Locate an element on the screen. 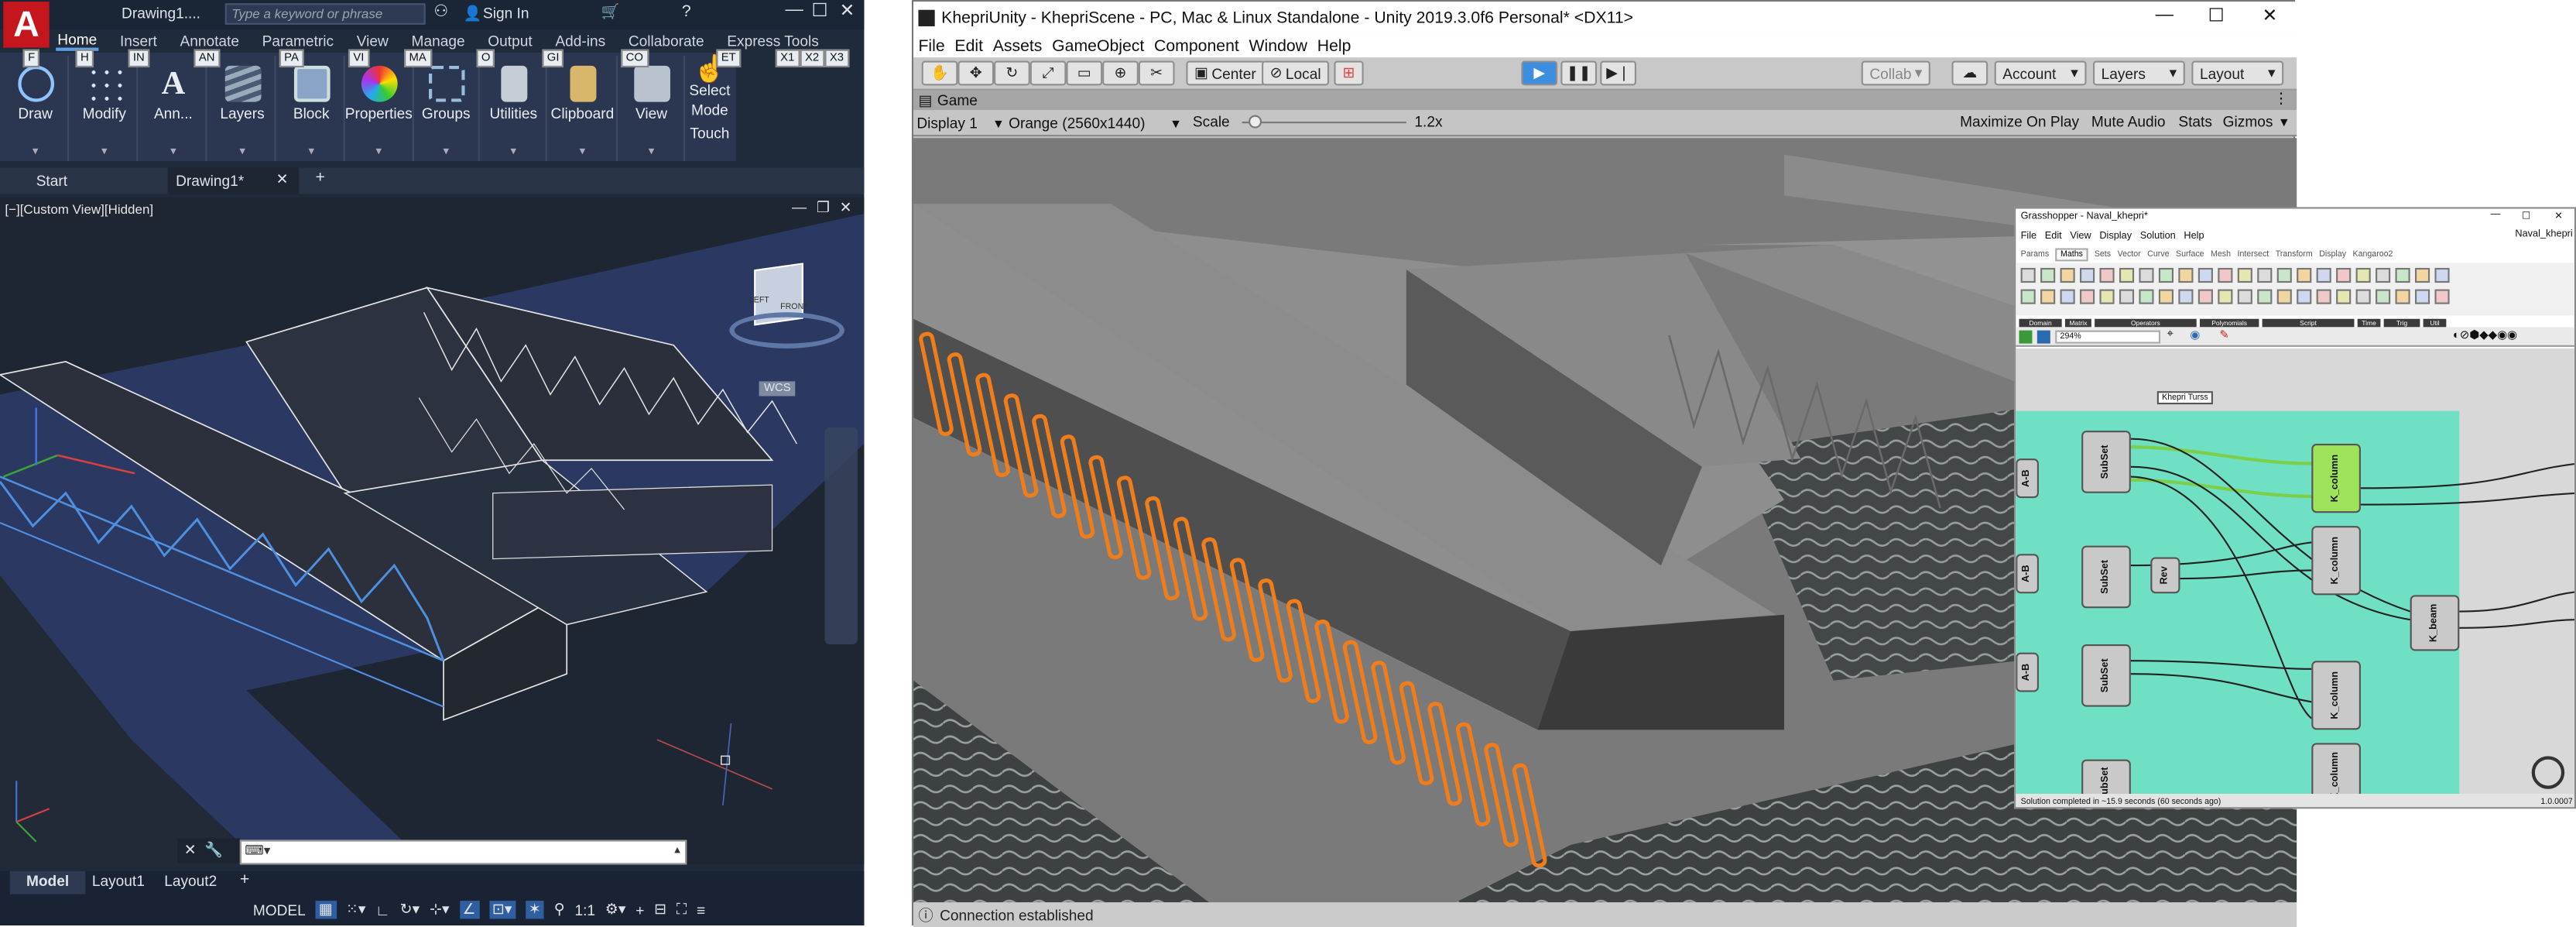 The height and width of the screenshot is (927, 2576). tab-parametric: Parametric is located at coordinates (298, 41).